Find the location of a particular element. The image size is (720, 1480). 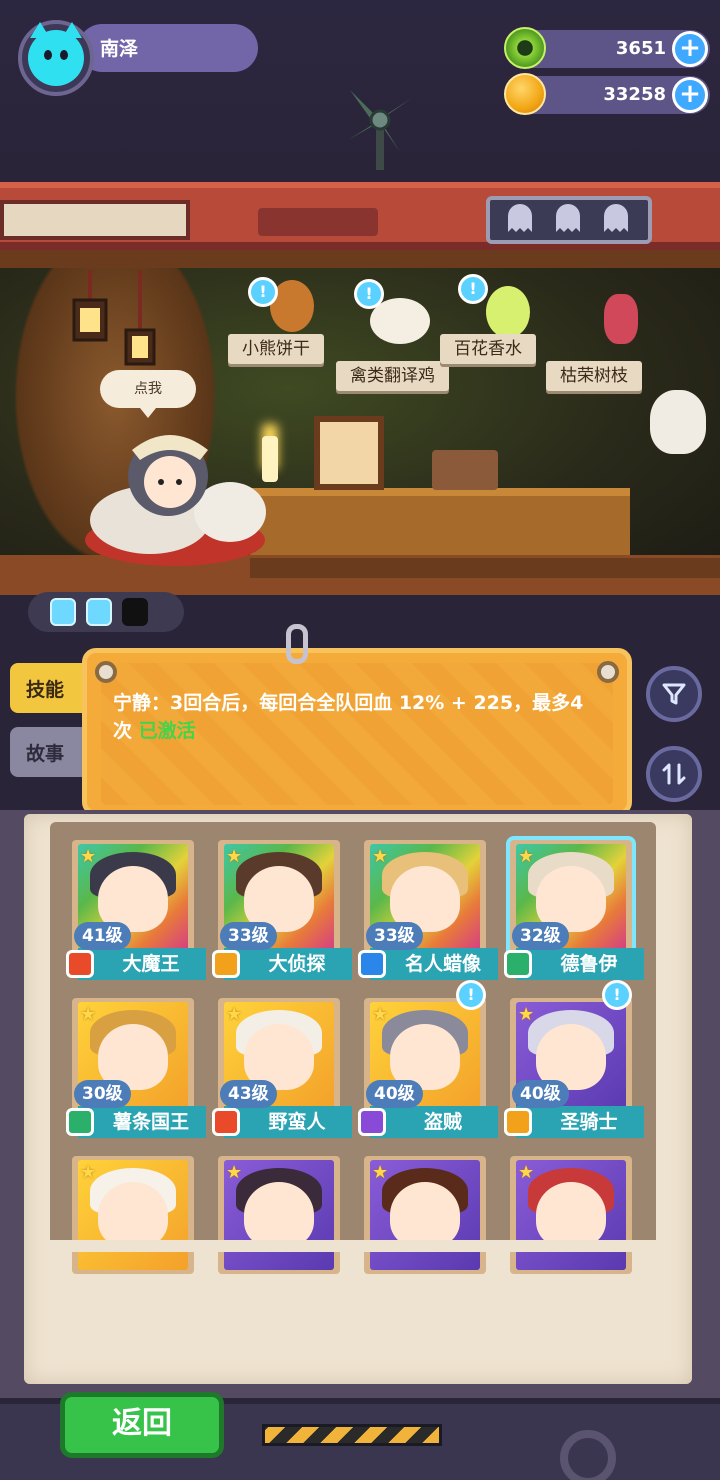

ghost-panel is located at coordinates (569, 220).